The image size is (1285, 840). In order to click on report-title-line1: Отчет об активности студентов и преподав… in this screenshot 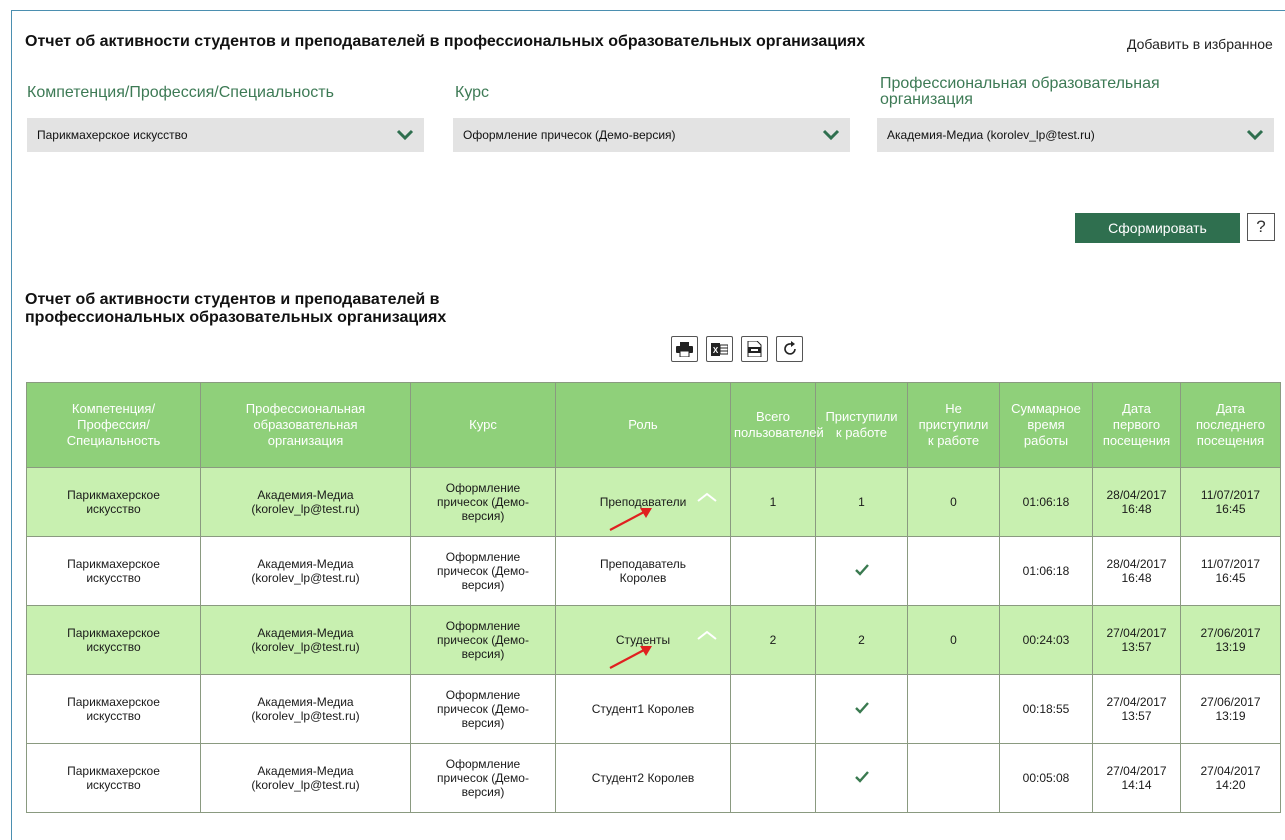, I will do `click(232, 299)`.